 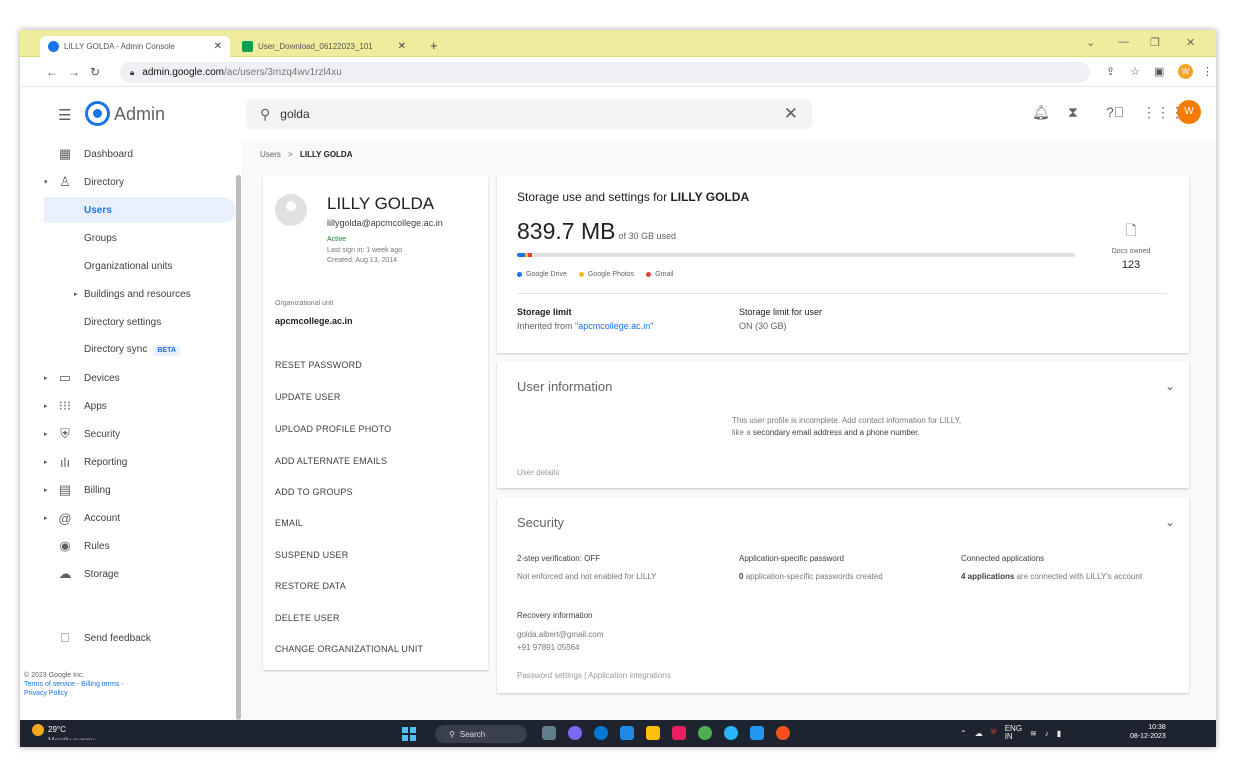 I want to click on account-avatar: W, so click(x=1189, y=112).